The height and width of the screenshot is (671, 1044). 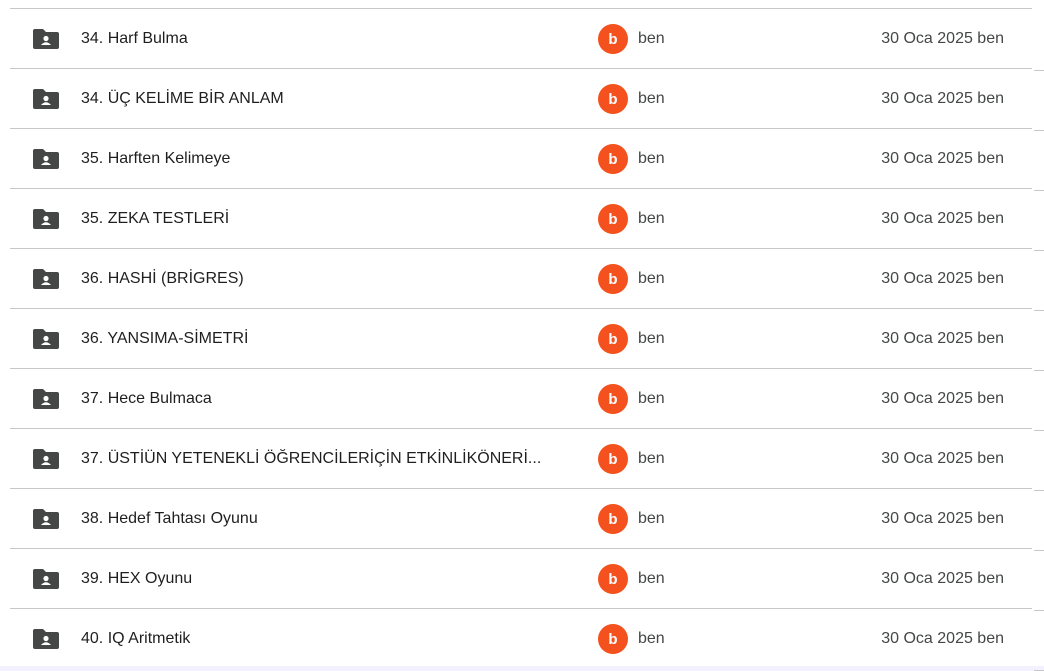 What do you see at coordinates (521, 38) in the screenshot?
I see `file-row: 34. Harf Bulma b ben 30 Oca 2025 ben` at bounding box center [521, 38].